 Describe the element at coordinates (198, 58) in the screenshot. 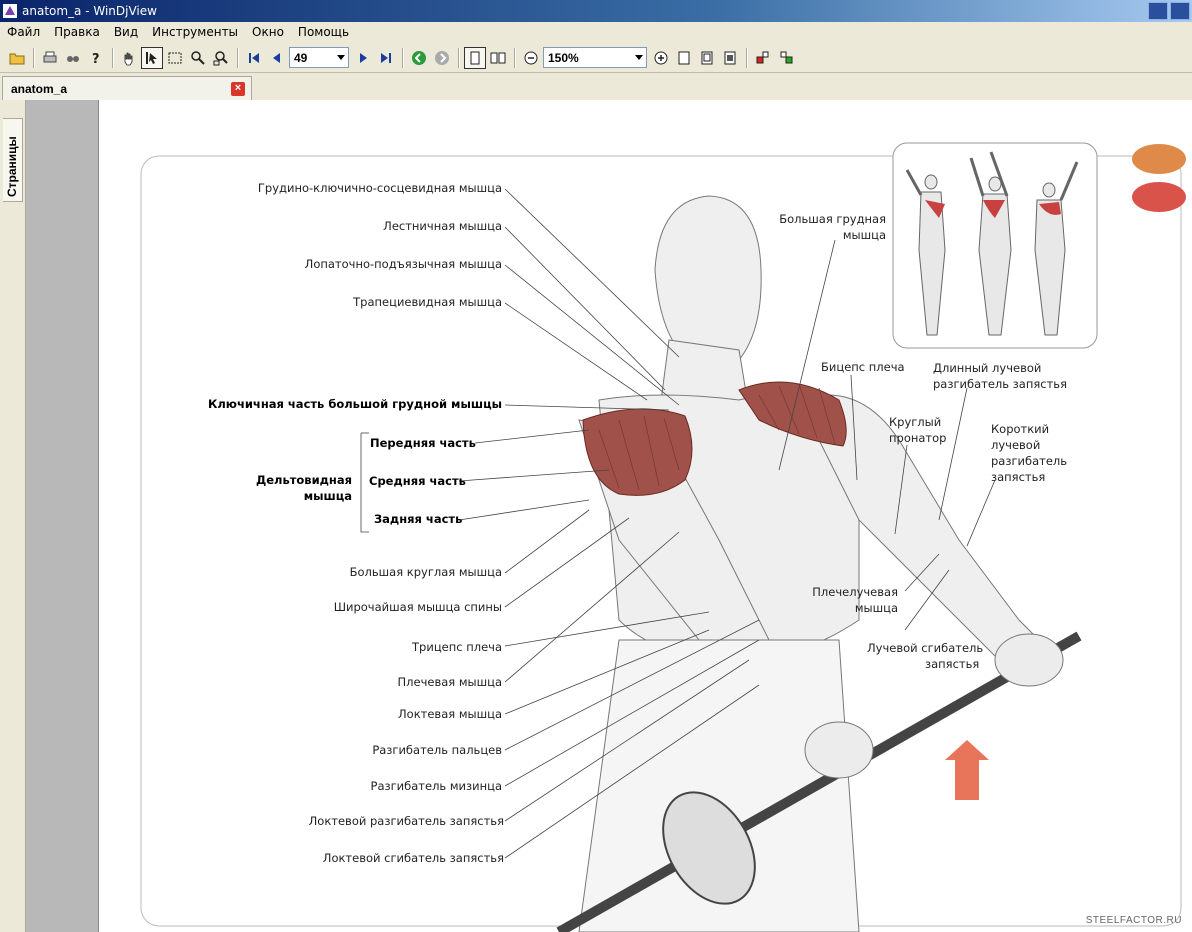

I see `zoom-in-tool-icon` at that location.